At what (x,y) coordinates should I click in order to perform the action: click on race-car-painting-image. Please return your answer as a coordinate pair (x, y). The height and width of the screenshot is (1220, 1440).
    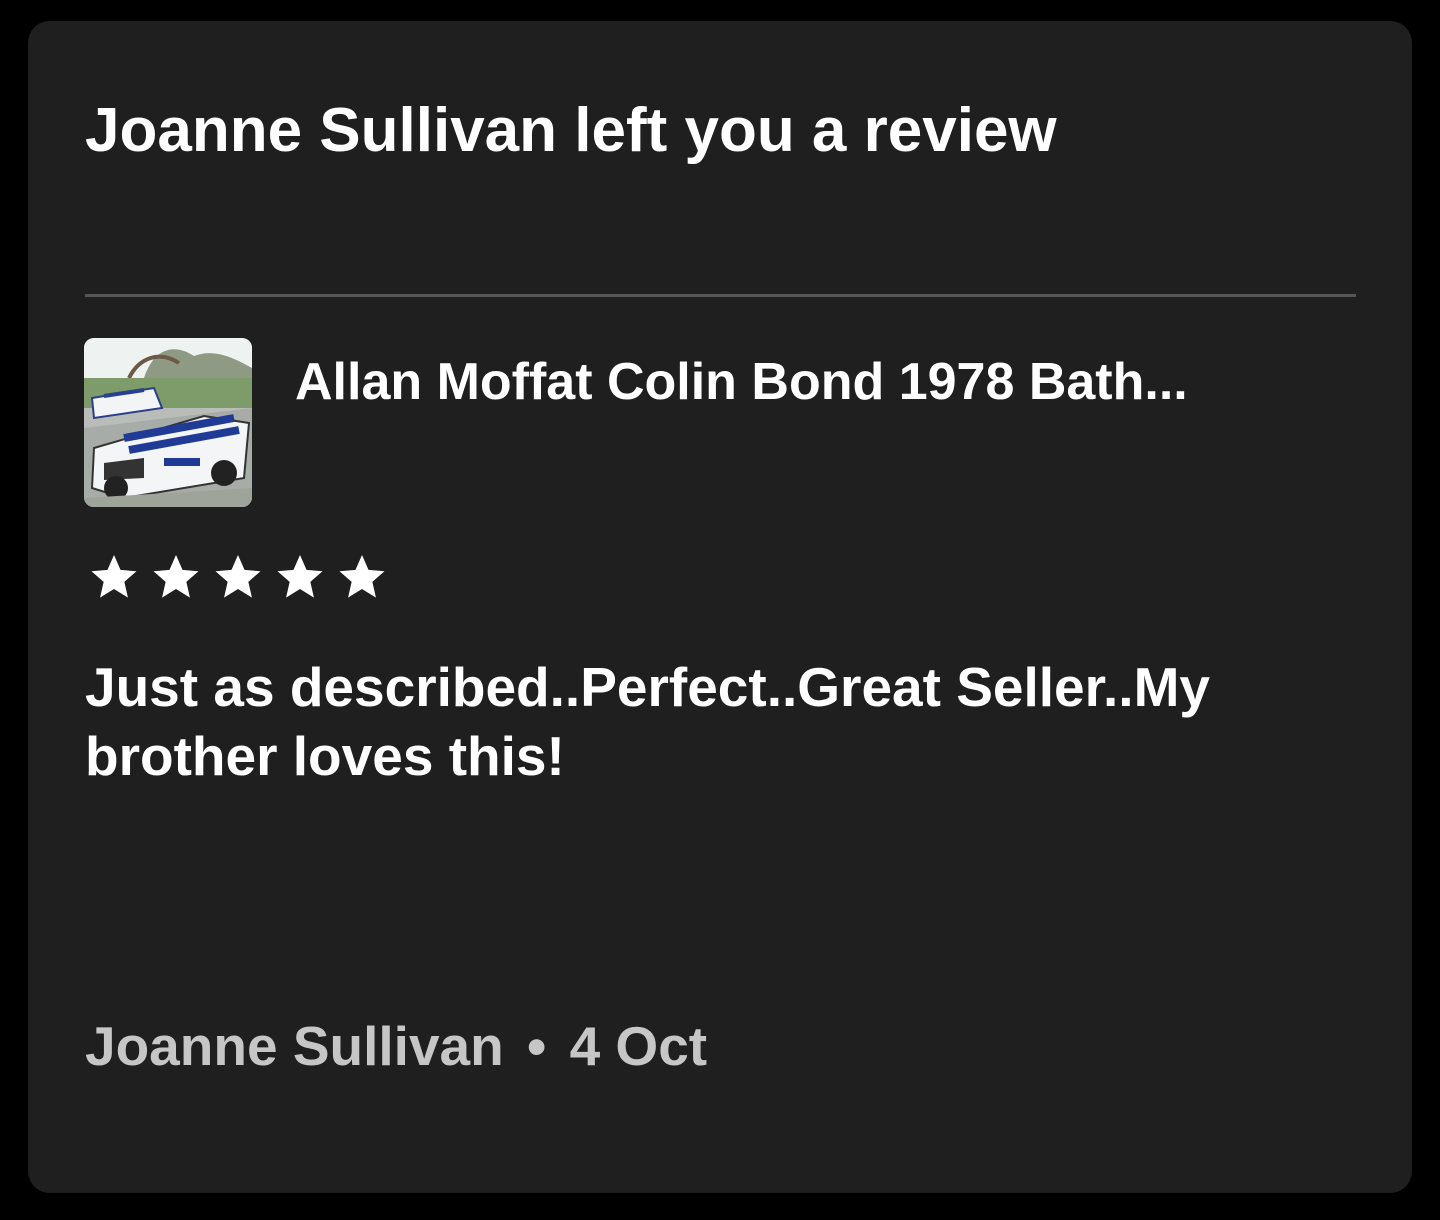
    Looking at the image, I should click on (168, 422).